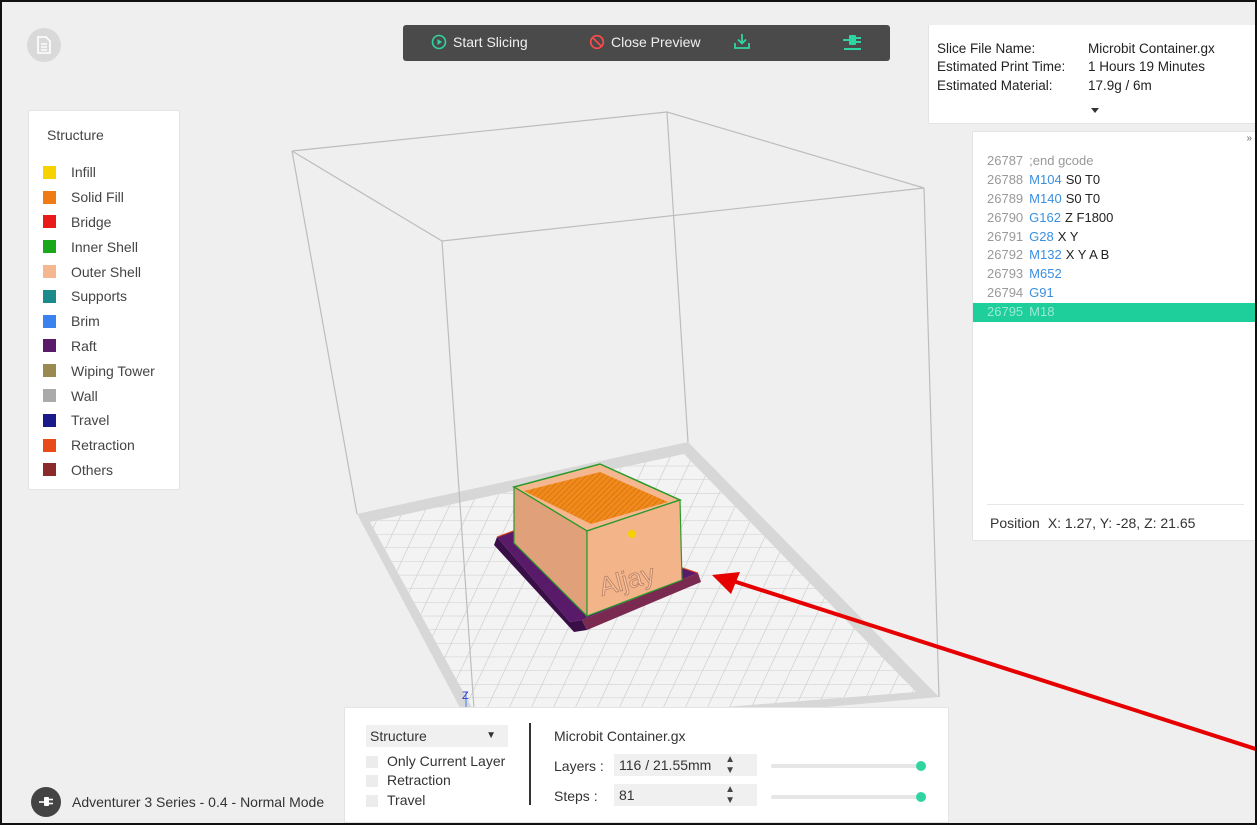 This screenshot has height=825, width=1257. Describe the element at coordinates (91, 221) in the screenshot. I see `legend-item-label: Bridge` at that location.